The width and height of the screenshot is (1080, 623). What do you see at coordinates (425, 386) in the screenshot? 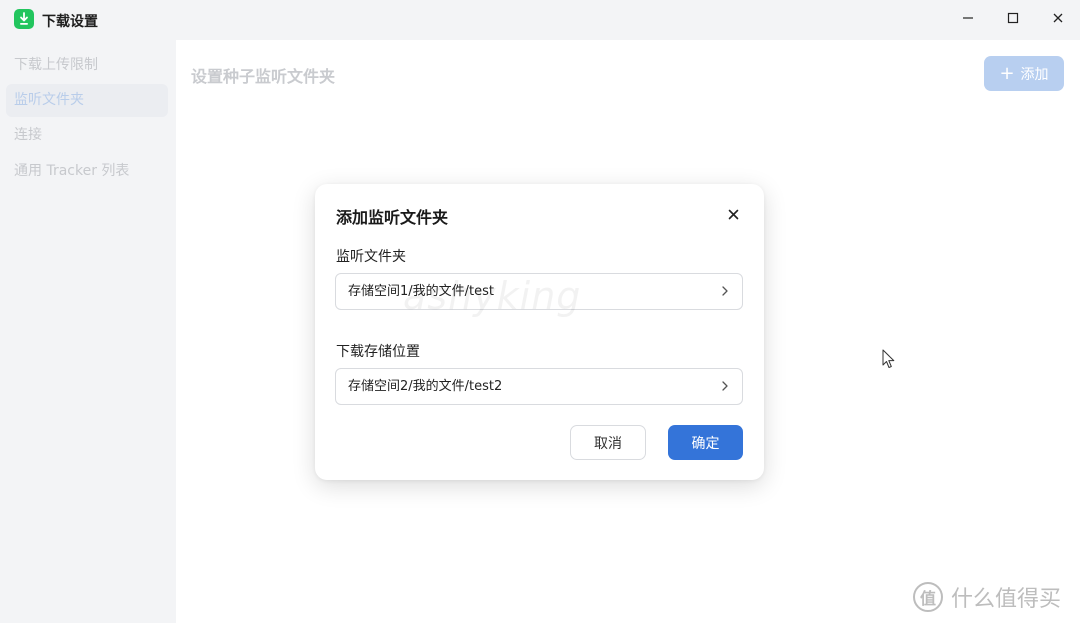
I see `download-location-value: 存储空间2/我的文件/test2` at bounding box center [425, 386].